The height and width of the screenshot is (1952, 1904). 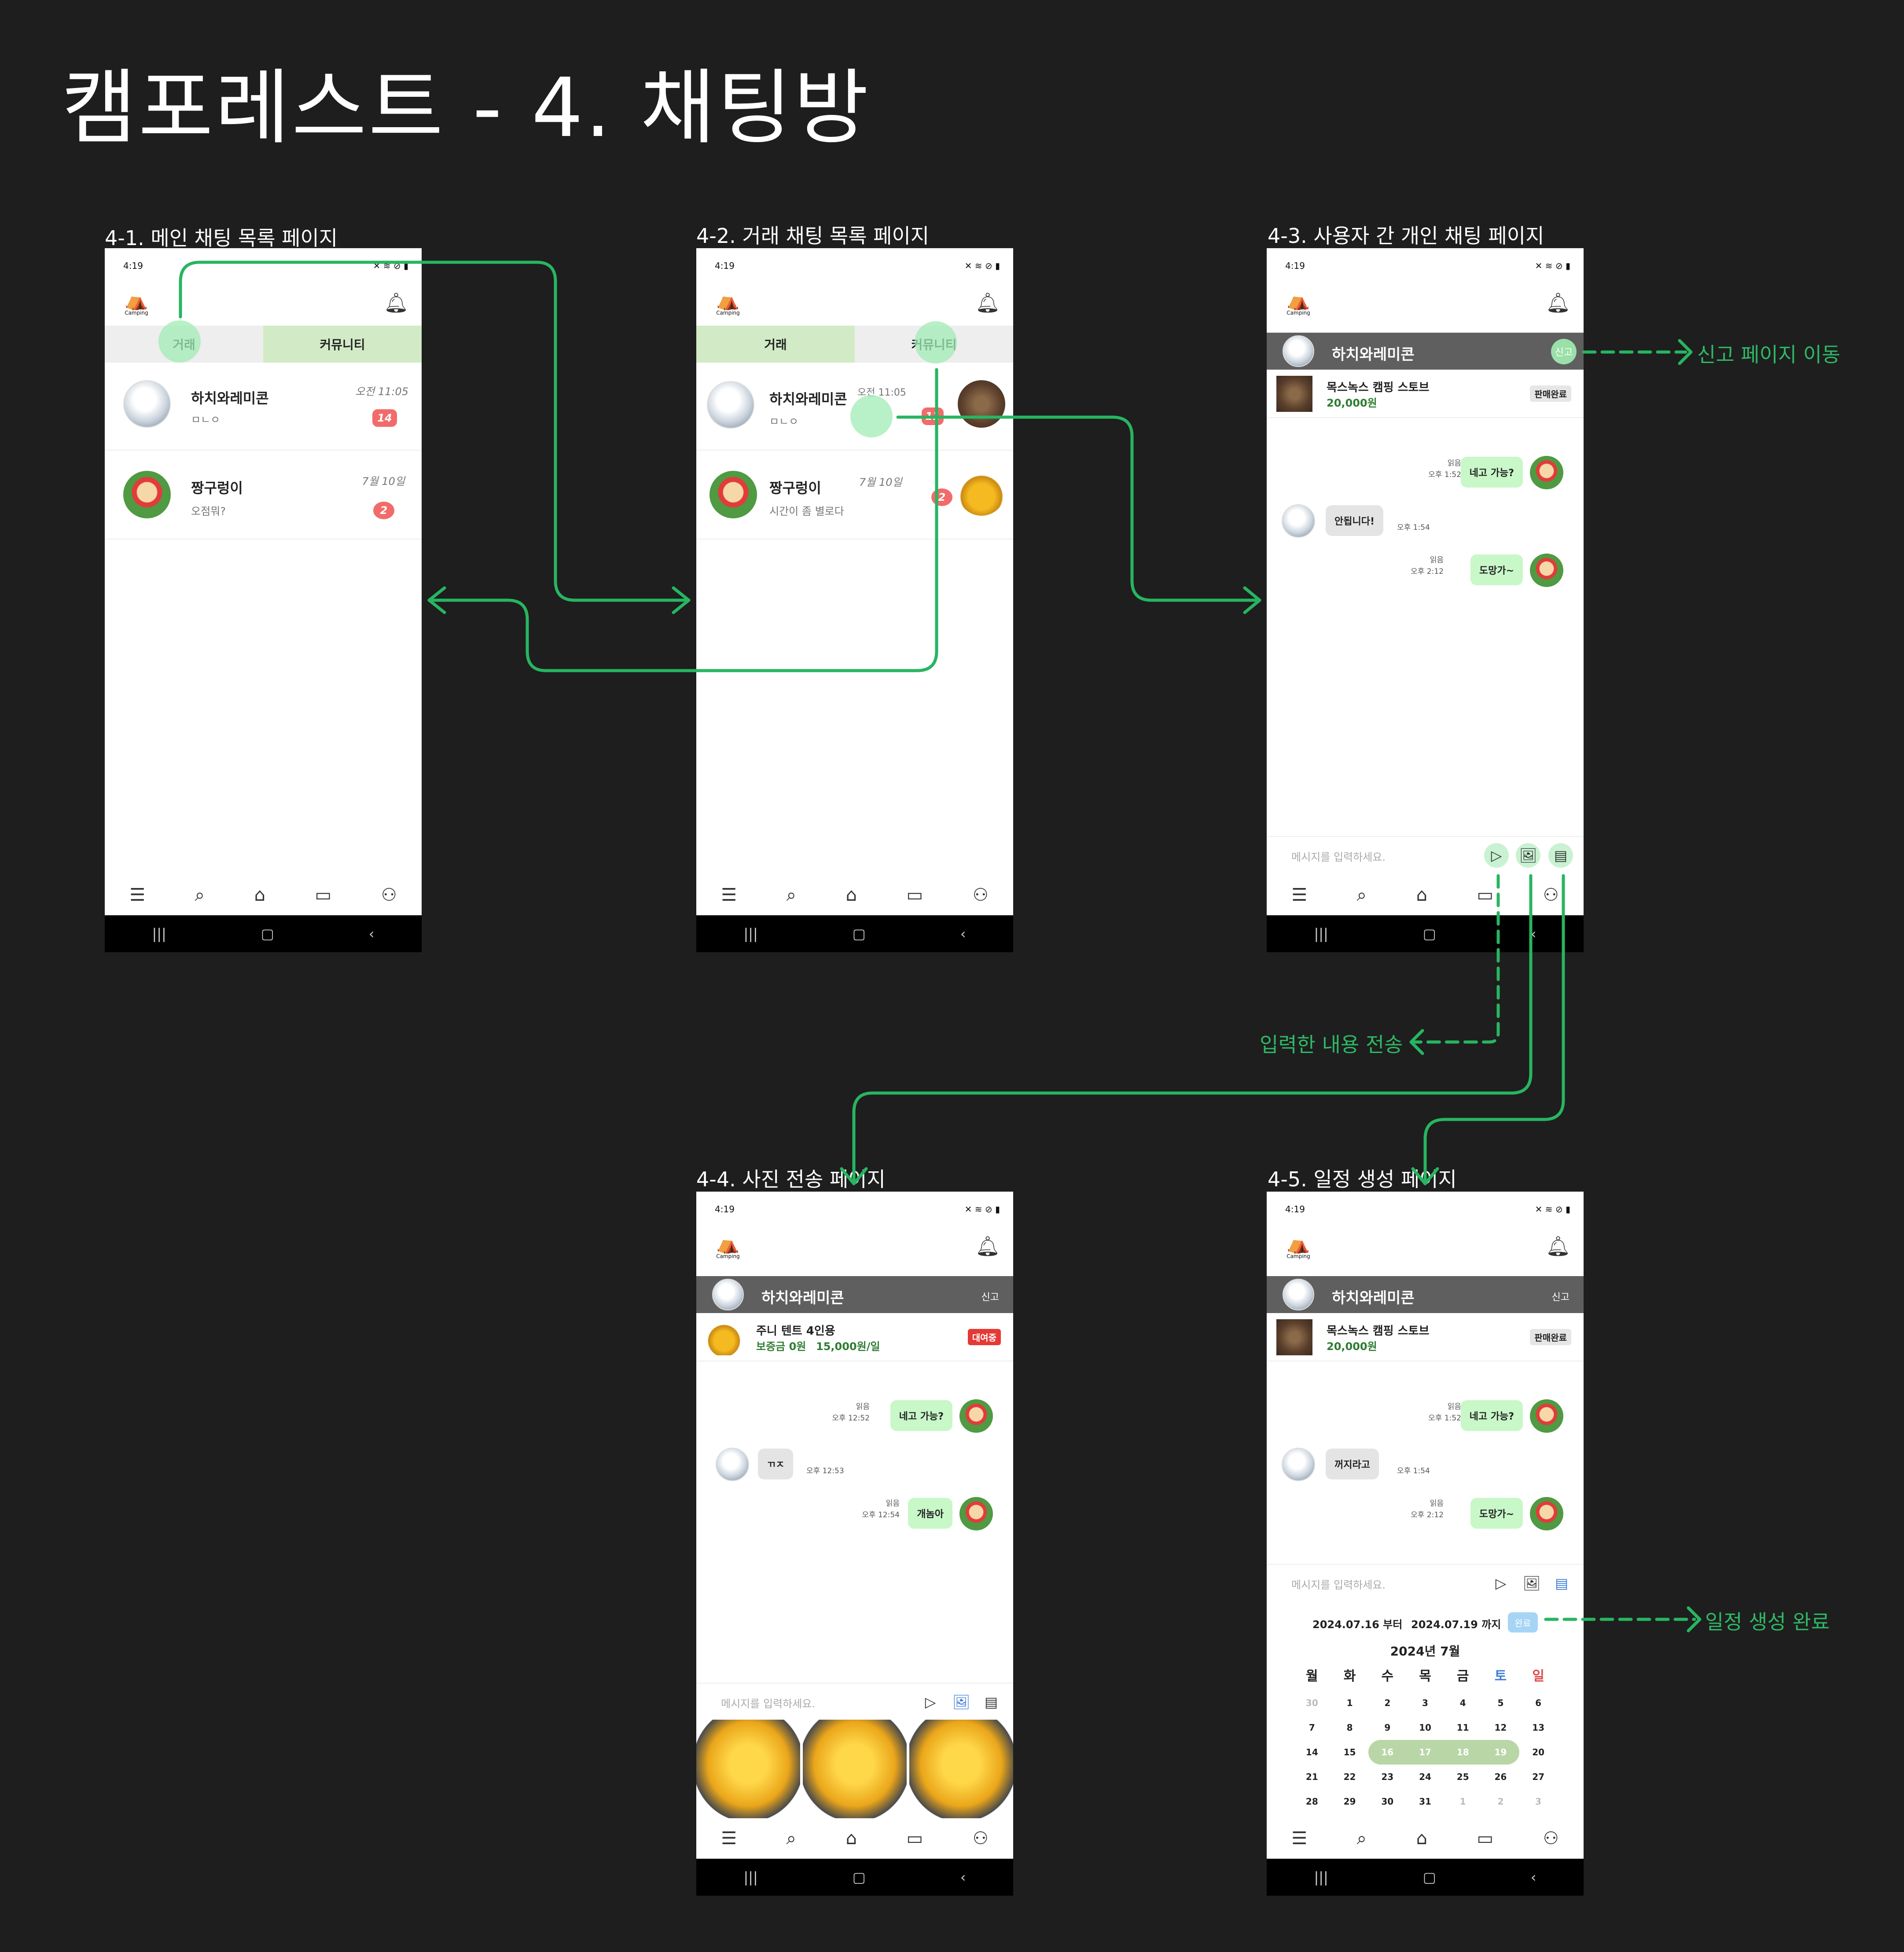 I want to click on annotation-report: 신고 페이지 이동, so click(x=1769, y=355).